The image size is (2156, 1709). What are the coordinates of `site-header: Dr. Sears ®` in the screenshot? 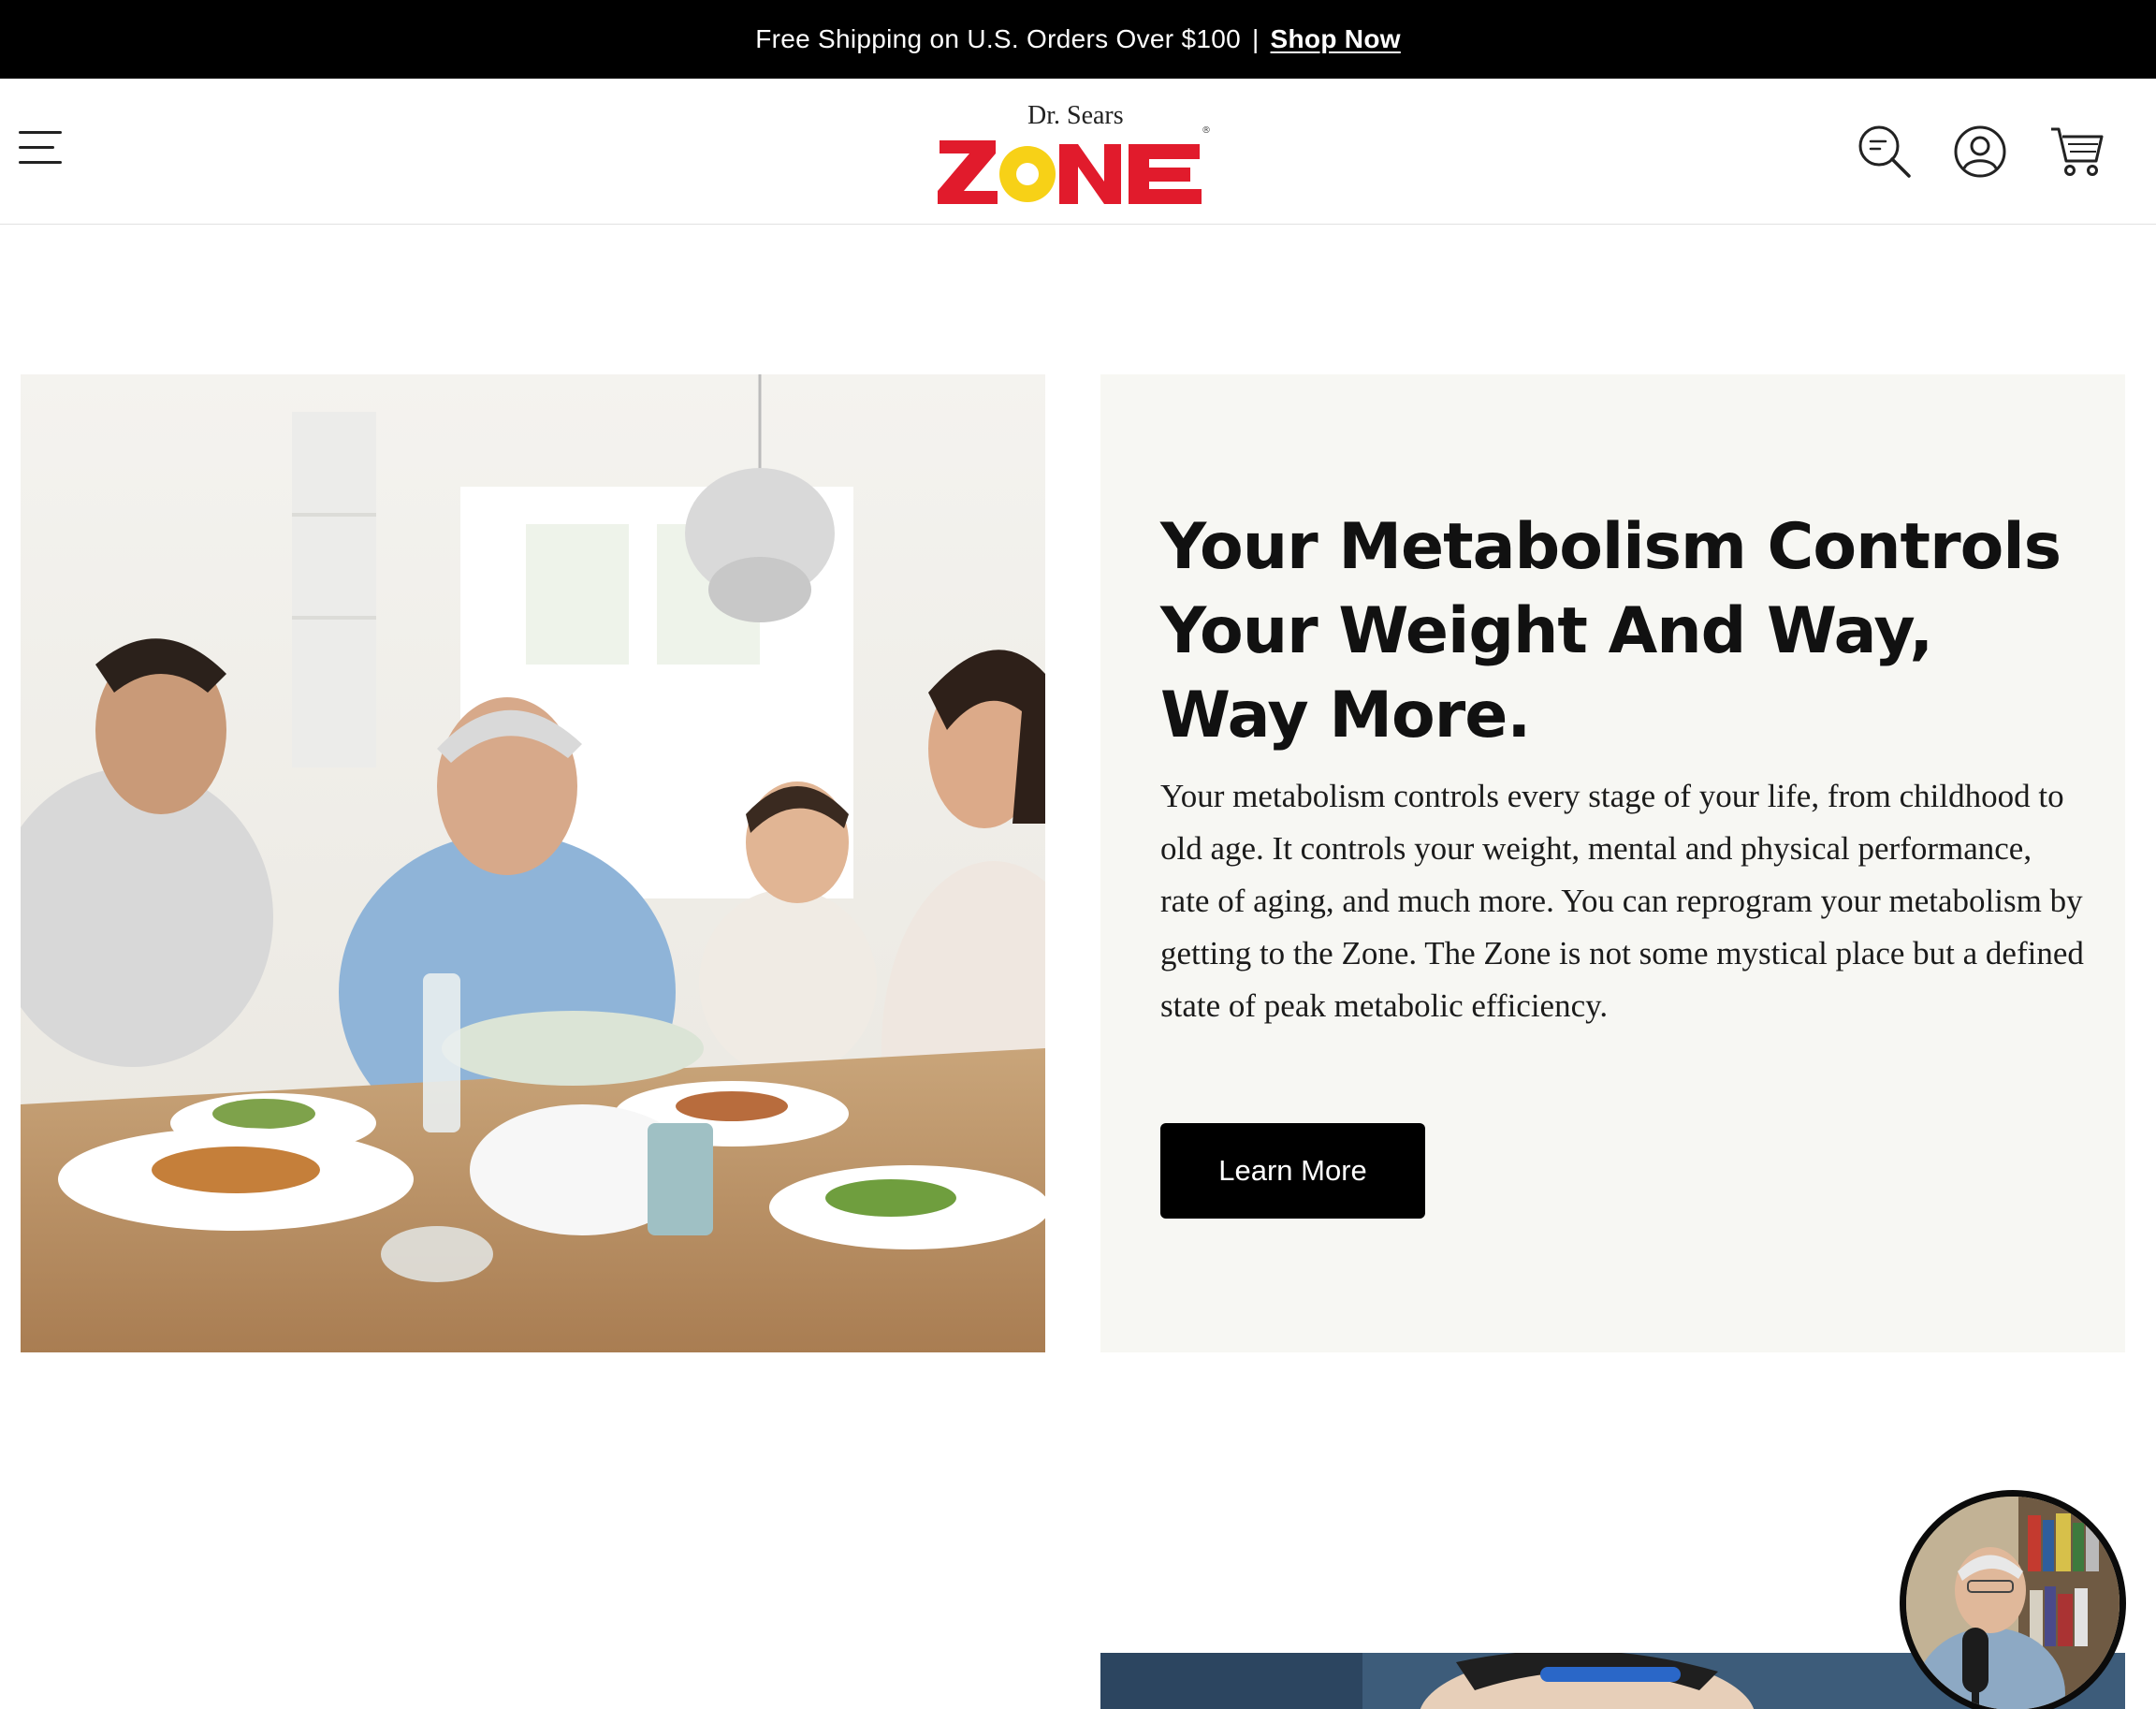 It's located at (1078, 152).